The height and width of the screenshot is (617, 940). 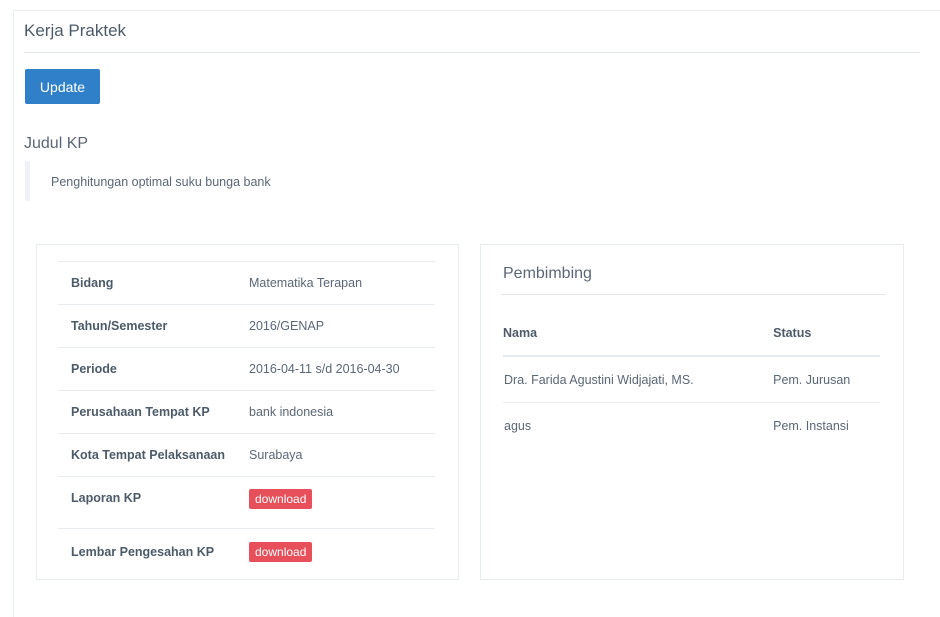 What do you see at coordinates (149, 283) in the screenshot?
I see `info-label: Bidang` at bounding box center [149, 283].